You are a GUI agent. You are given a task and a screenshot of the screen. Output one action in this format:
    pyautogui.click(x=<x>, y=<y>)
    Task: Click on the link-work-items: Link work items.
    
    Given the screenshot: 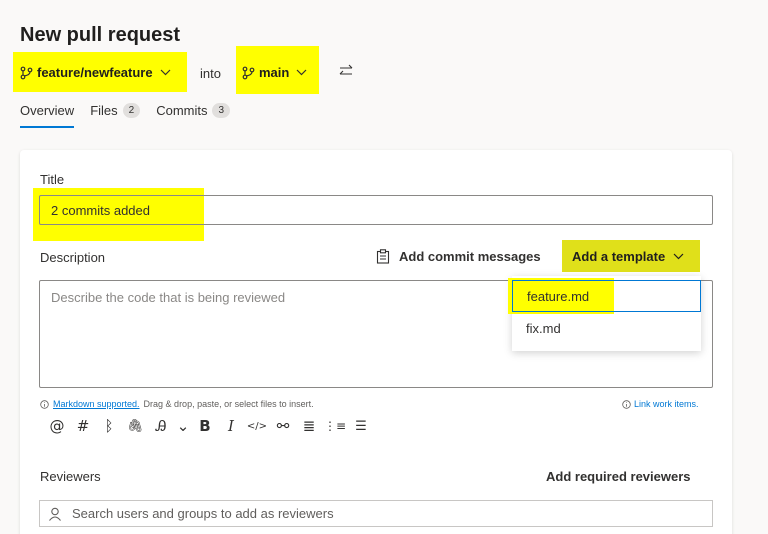 What is the action you would take?
    pyautogui.click(x=660, y=404)
    